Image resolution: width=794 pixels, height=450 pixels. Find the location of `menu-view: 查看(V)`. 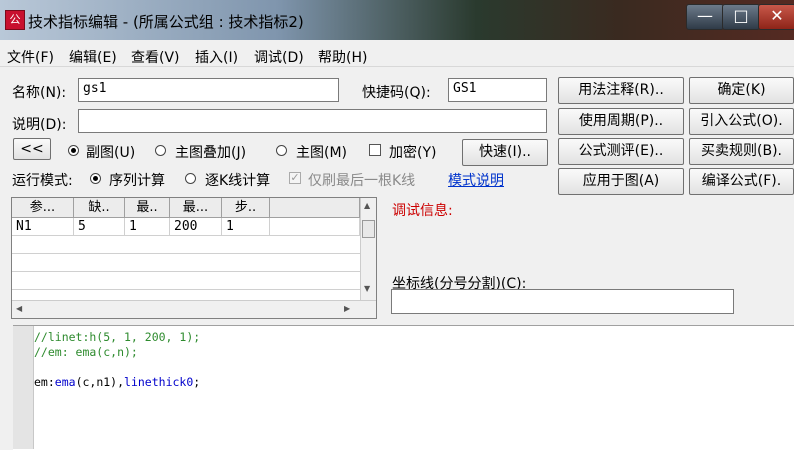

menu-view: 查看(V) is located at coordinates (155, 57).